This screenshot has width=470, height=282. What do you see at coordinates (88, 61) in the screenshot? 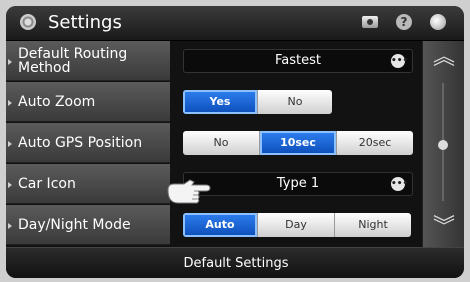
I see `setting-label-default-routing-method: Default Routing Method` at bounding box center [88, 61].